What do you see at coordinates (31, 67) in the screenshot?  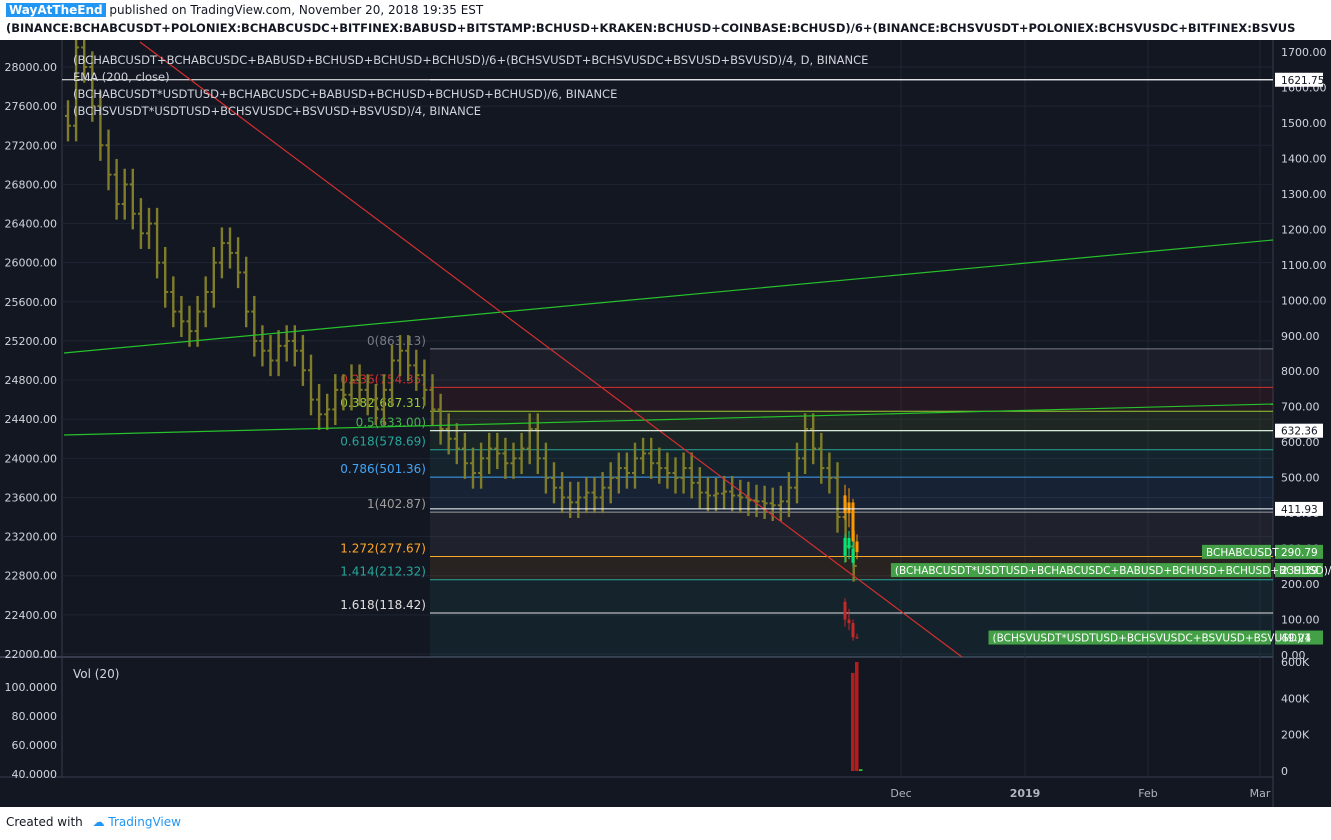 I see `left-tick-label: 28000.00` at bounding box center [31, 67].